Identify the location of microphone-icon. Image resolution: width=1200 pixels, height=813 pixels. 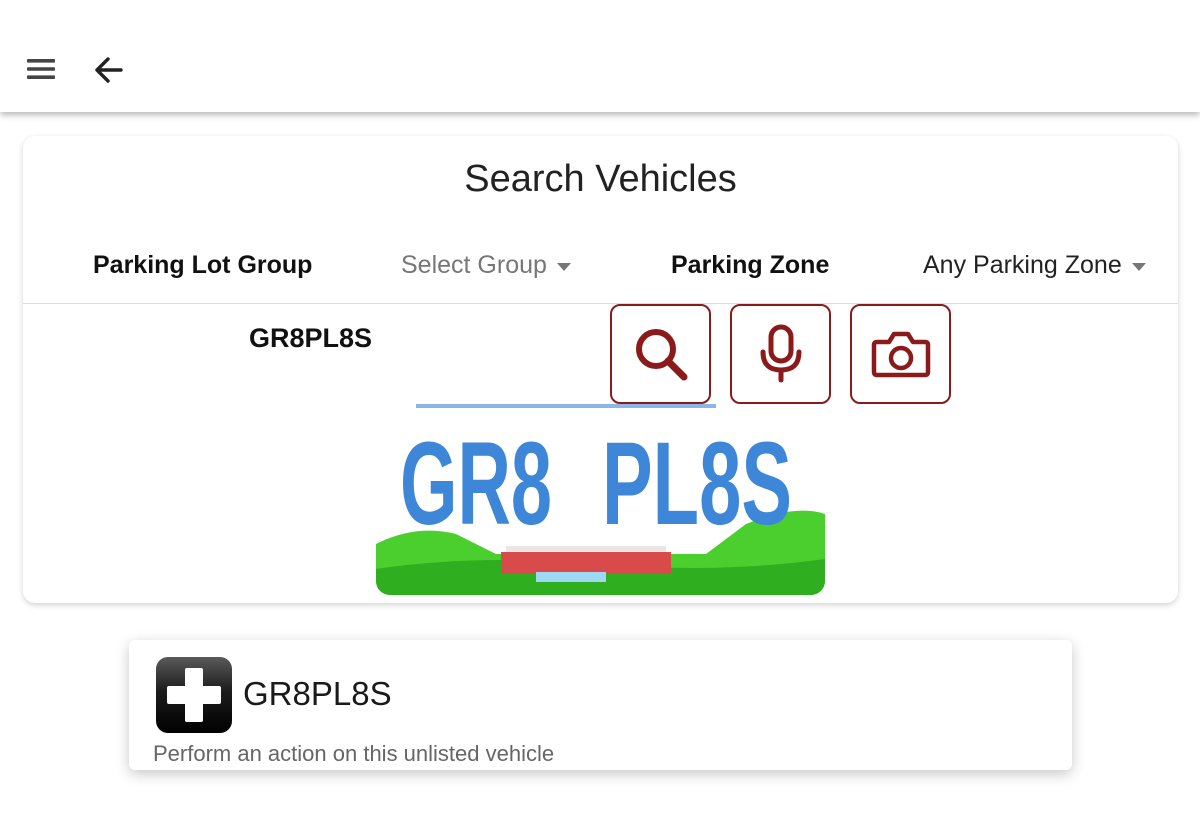
(780, 353).